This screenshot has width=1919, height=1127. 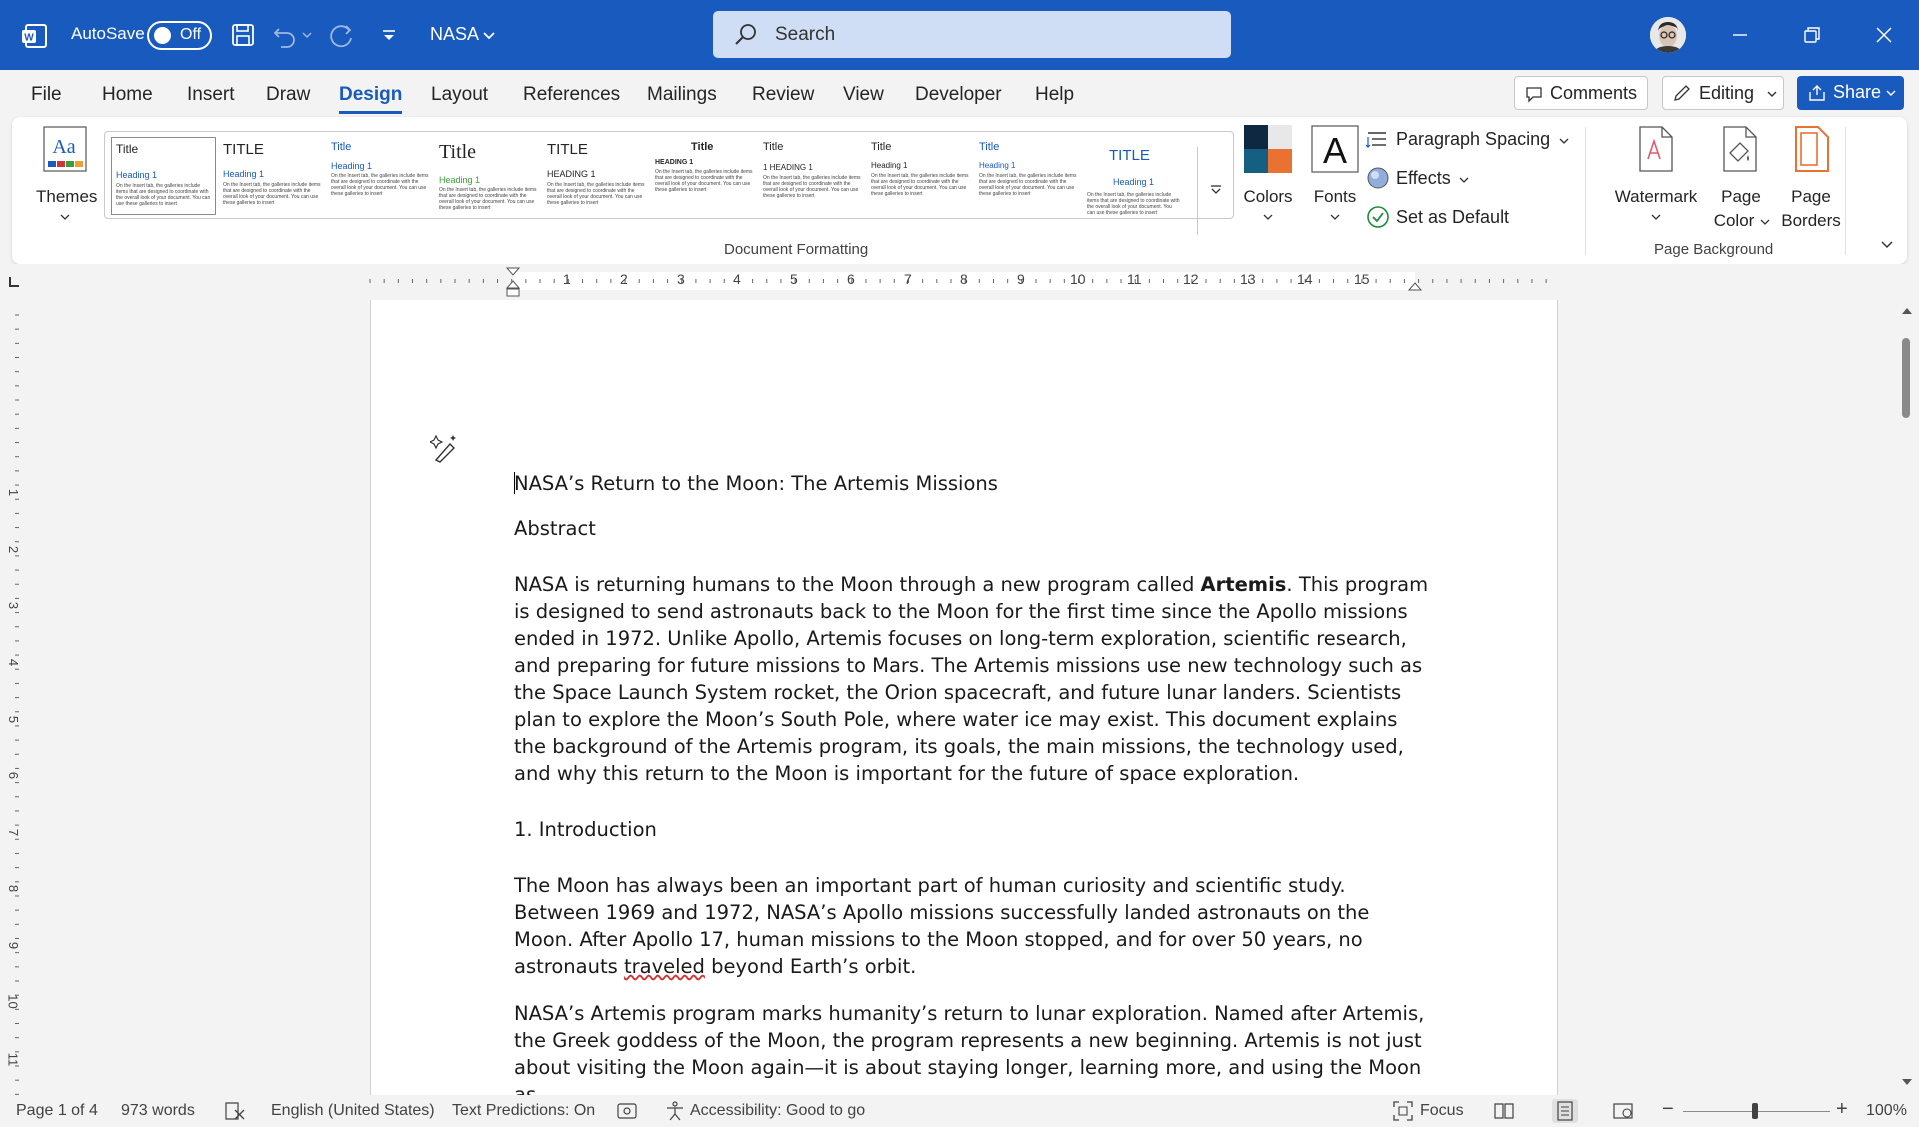 What do you see at coordinates (46, 95) in the screenshot?
I see `tab-file: File` at bounding box center [46, 95].